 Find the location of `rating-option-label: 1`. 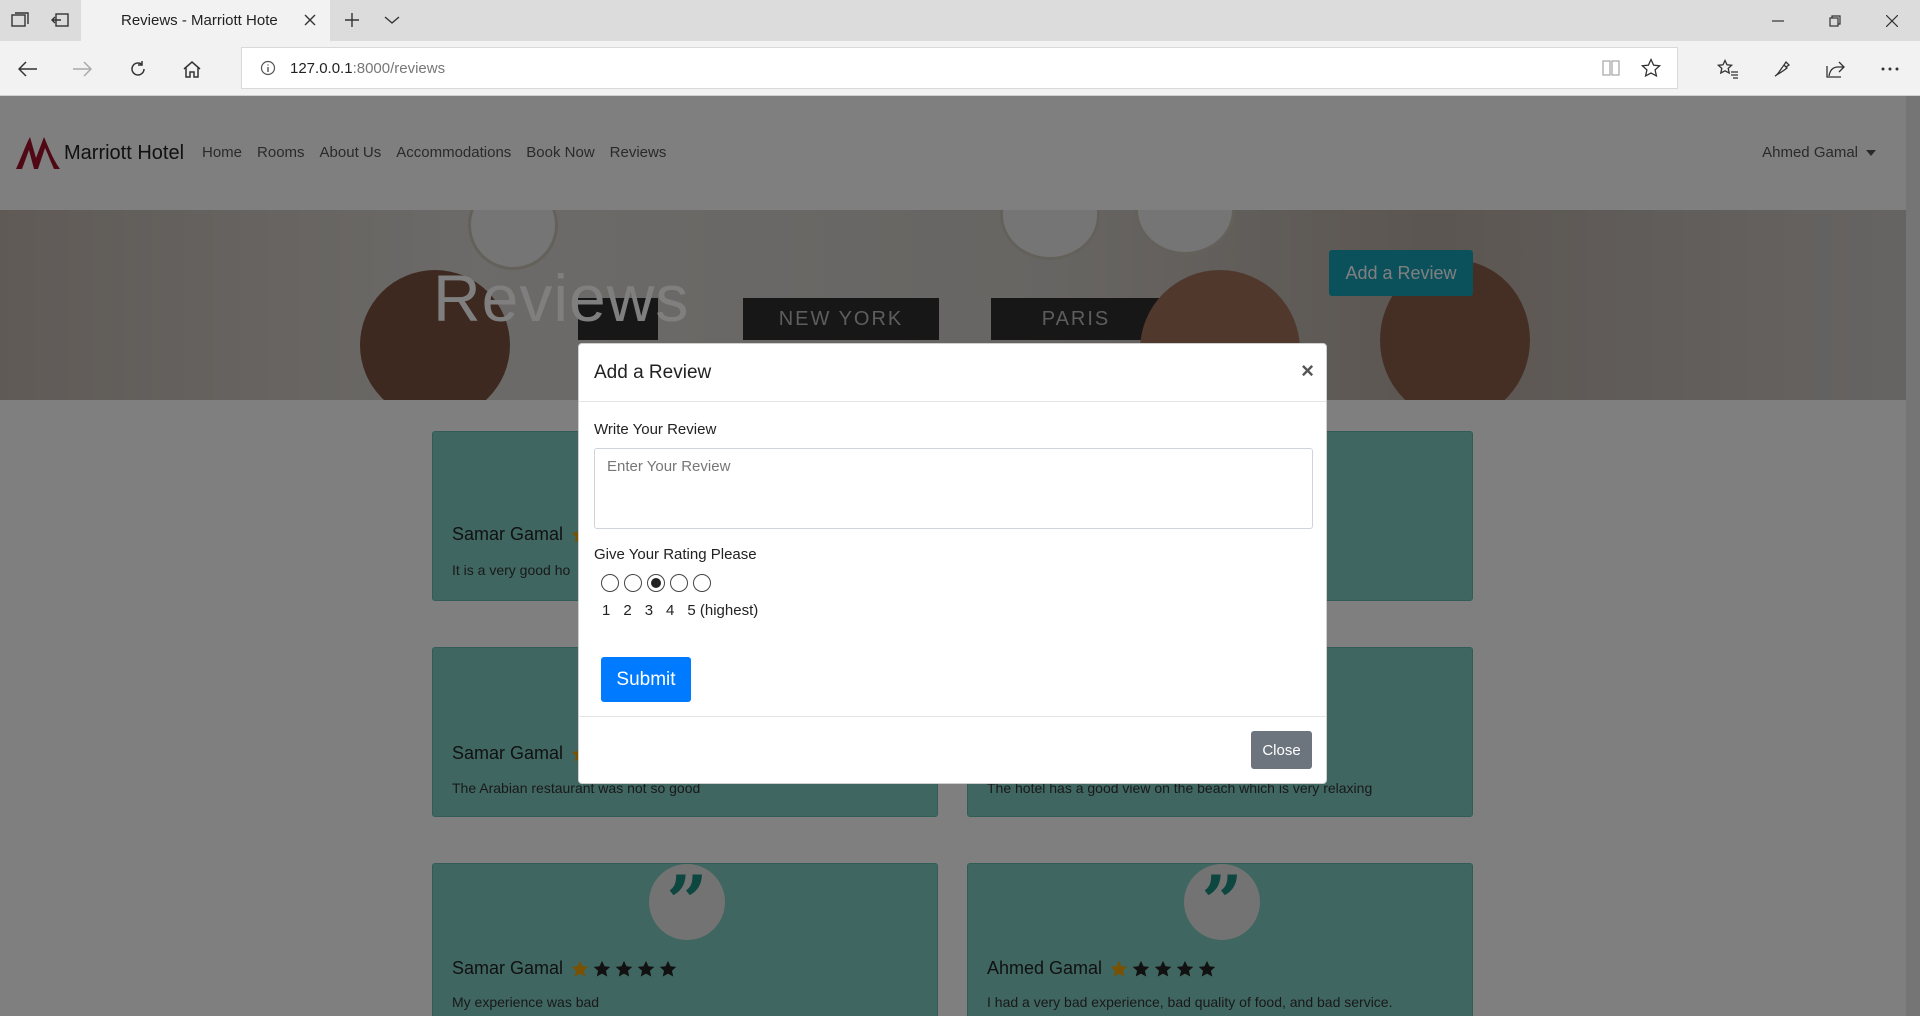

rating-option-label: 1 is located at coordinates (606, 610).